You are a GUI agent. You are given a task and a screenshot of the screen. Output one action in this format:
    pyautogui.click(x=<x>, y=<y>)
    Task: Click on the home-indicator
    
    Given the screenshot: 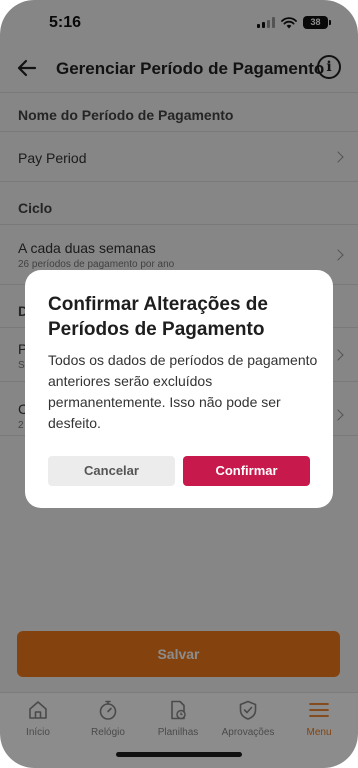 What is the action you would take?
    pyautogui.click(x=179, y=754)
    